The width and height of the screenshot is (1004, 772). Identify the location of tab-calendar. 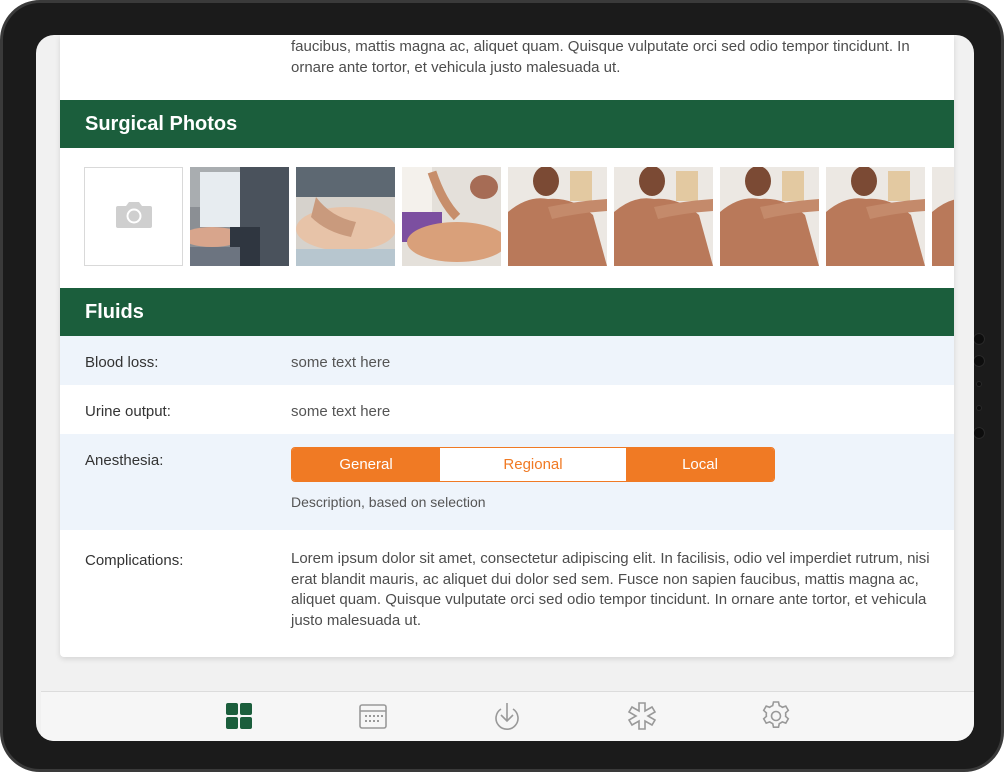
(373, 718).